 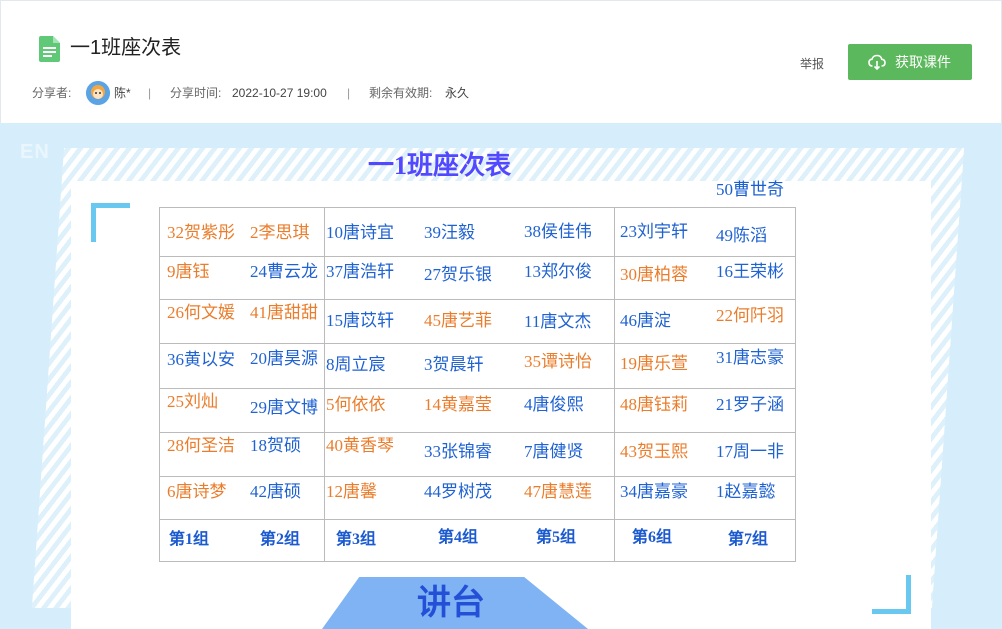 What do you see at coordinates (750, 404) in the screenshot?
I see `seat-cell: 21罗子涵` at bounding box center [750, 404].